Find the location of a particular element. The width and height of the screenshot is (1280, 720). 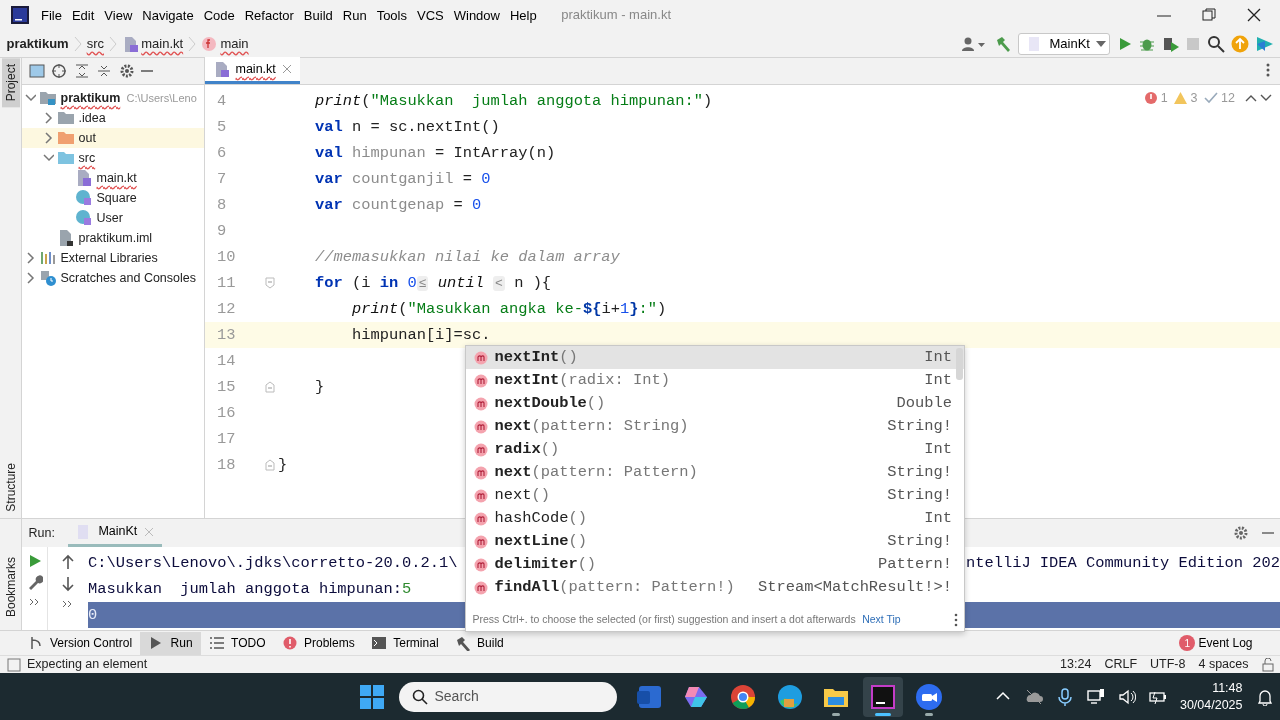

tree-item: praktikum.iml is located at coordinates (115, 238).